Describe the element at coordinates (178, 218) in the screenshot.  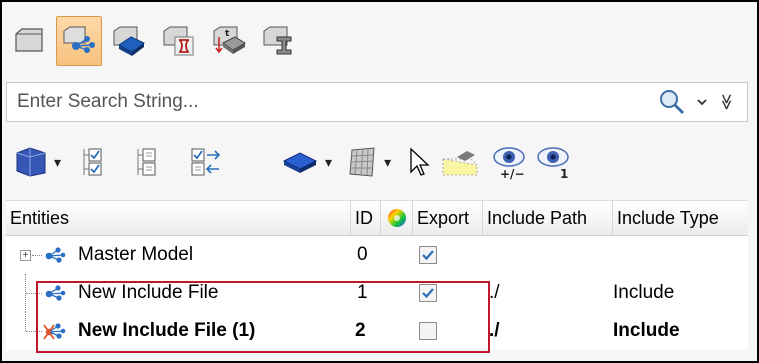
I see `column-header-entities: Entities` at that location.